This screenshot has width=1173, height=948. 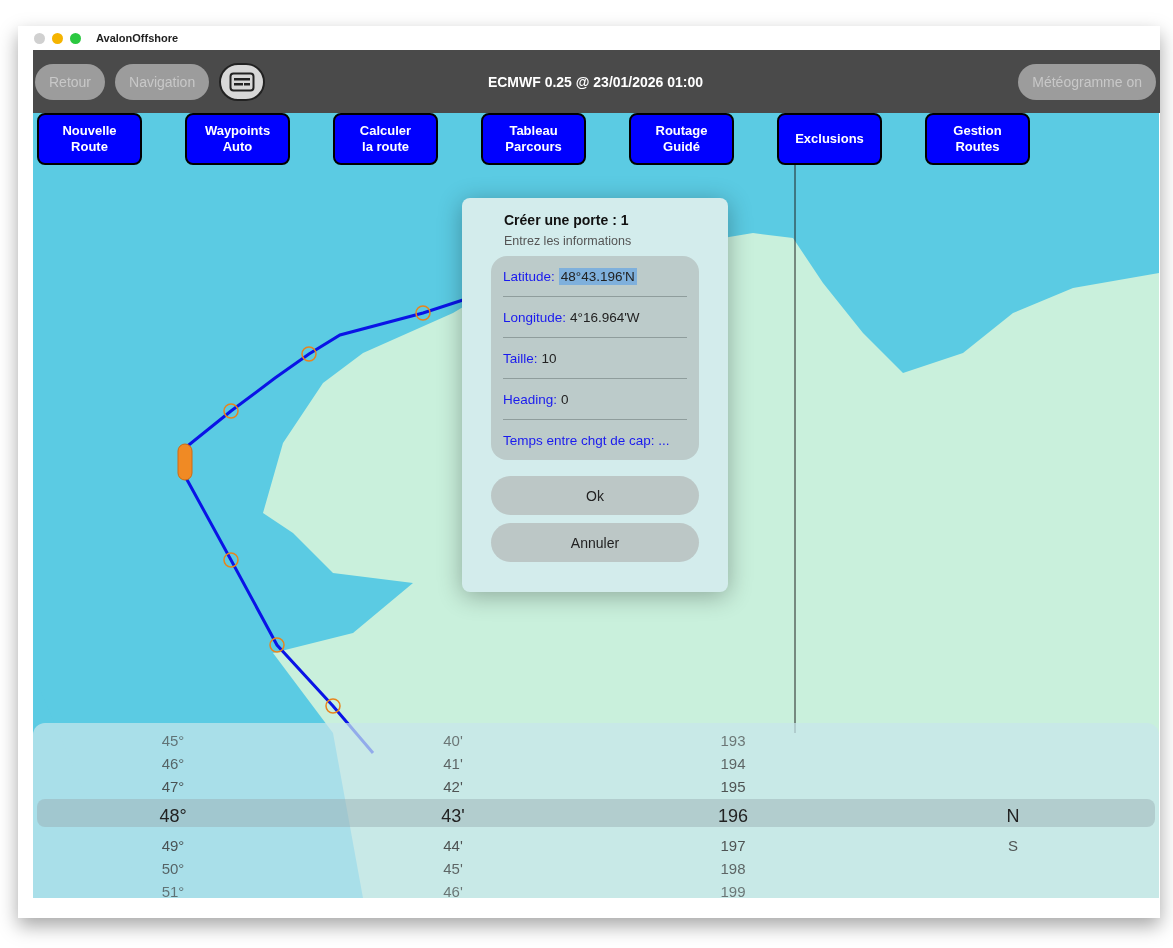 I want to click on panel-toggle-button, so click(x=242, y=81).